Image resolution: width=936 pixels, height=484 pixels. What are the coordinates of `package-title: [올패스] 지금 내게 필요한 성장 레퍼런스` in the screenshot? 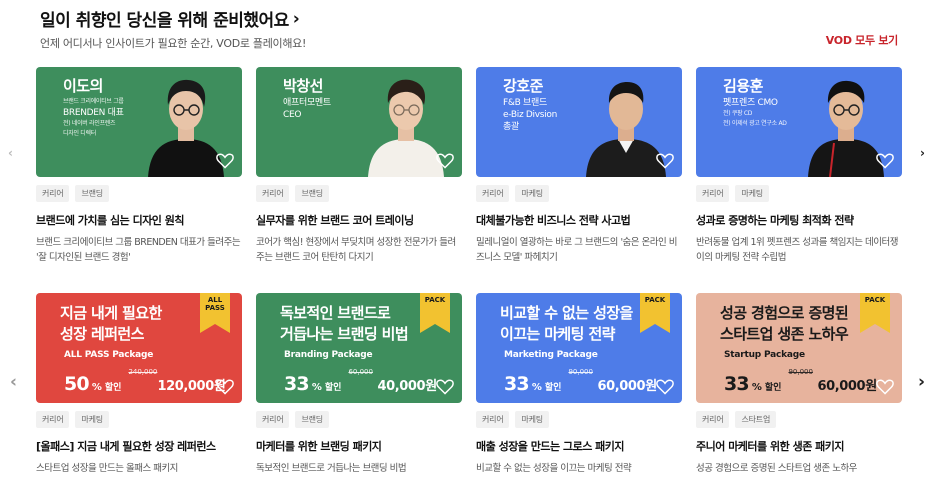 It's located at (139, 446).